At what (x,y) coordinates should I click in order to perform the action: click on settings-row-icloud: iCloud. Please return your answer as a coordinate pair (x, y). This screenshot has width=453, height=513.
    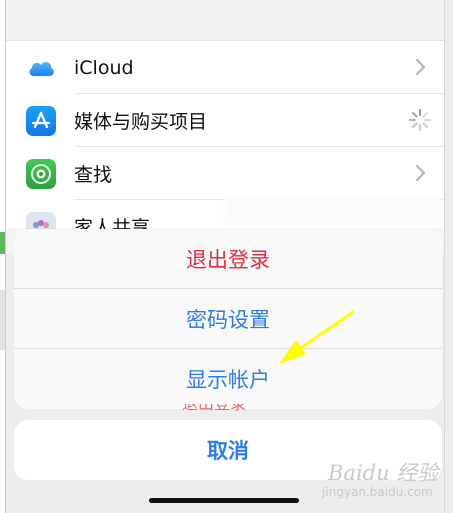
    Looking at the image, I should click on (225, 67).